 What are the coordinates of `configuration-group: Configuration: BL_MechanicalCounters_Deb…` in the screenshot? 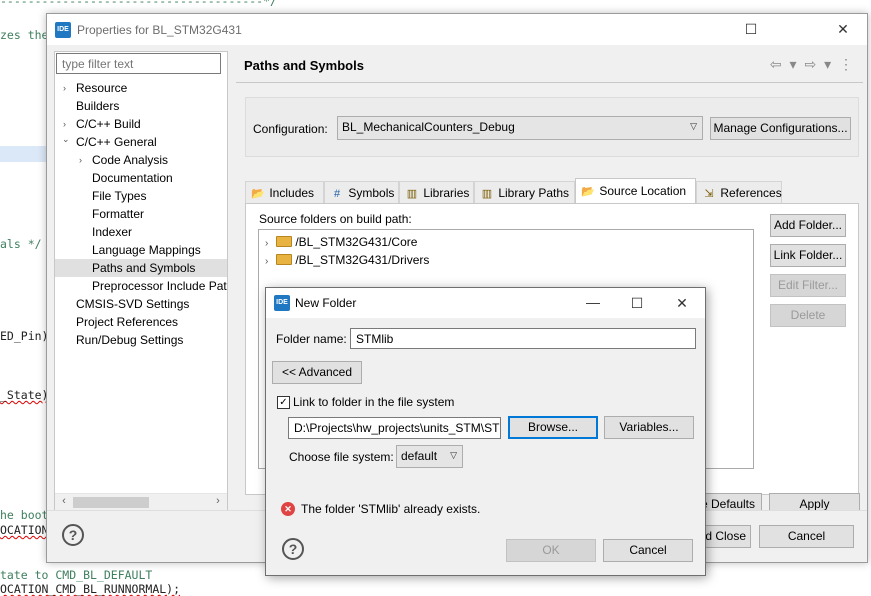 It's located at (552, 127).